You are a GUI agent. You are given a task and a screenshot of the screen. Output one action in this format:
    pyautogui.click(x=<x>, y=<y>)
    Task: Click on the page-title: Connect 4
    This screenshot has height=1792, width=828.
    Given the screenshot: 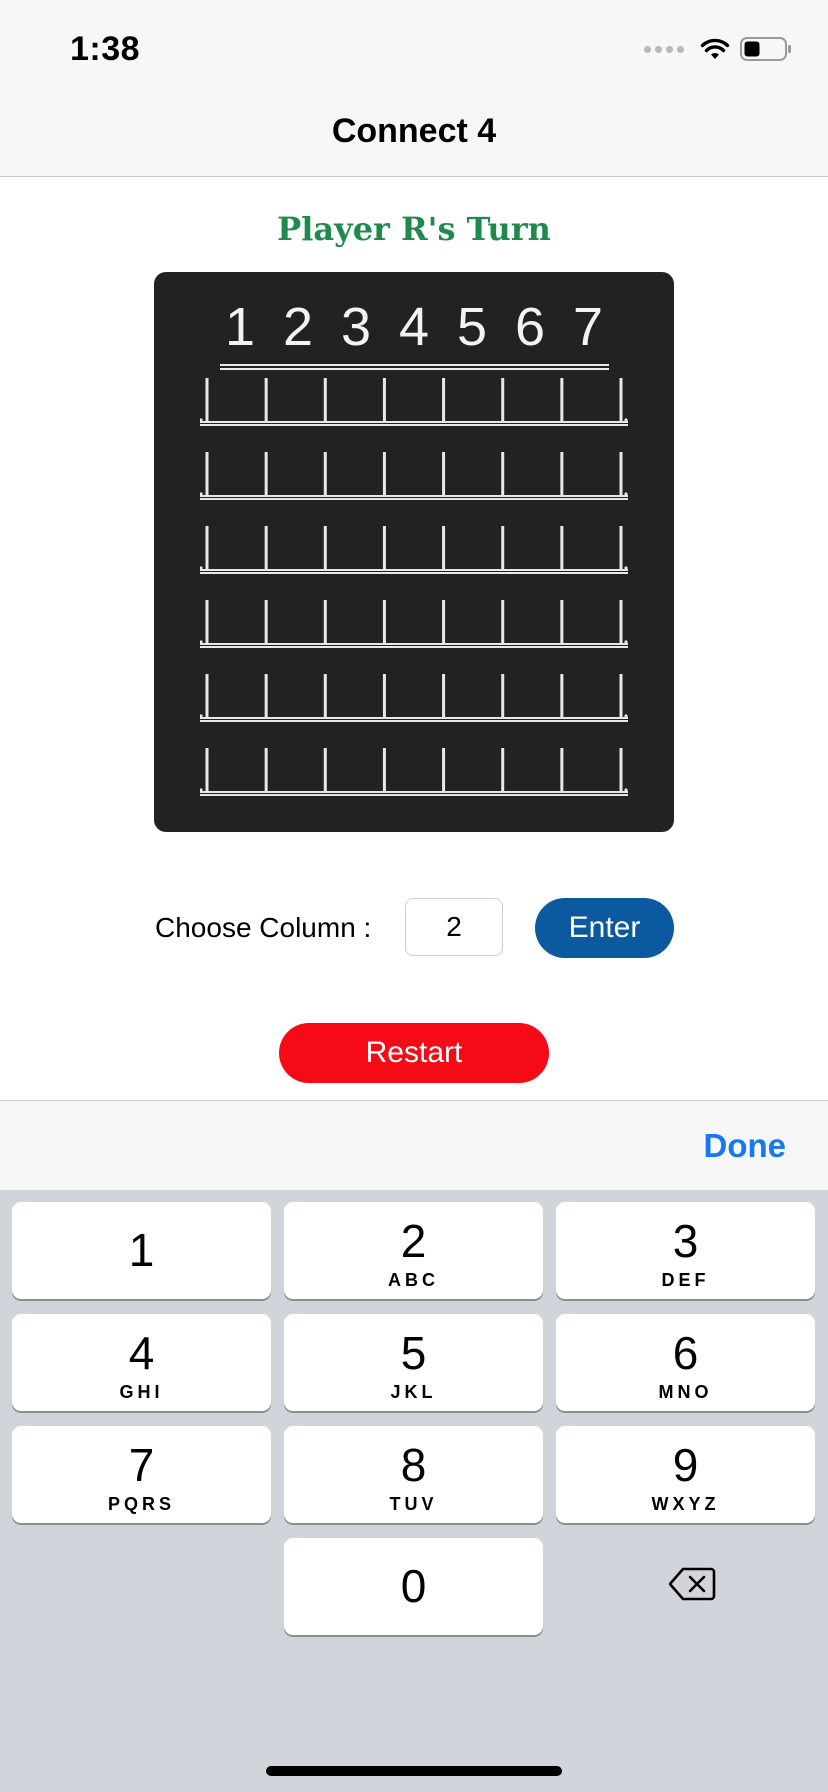 What is the action you would take?
    pyautogui.click(x=414, y=131)
    